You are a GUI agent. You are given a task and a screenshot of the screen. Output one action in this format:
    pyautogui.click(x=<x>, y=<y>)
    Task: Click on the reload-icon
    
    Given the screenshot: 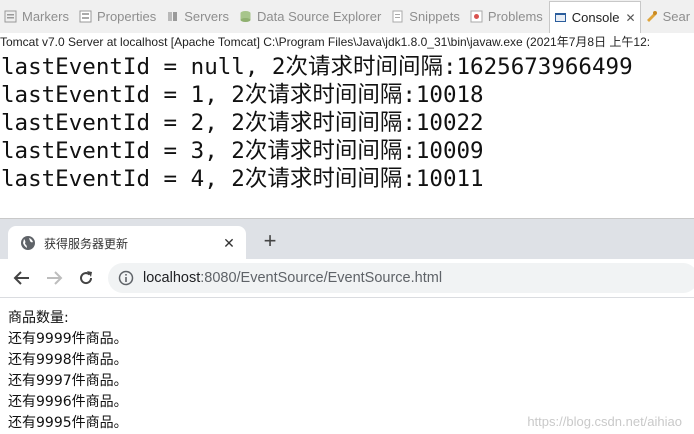 What is the action you would take?
    pyautogui.click(x=86, y=278)
    